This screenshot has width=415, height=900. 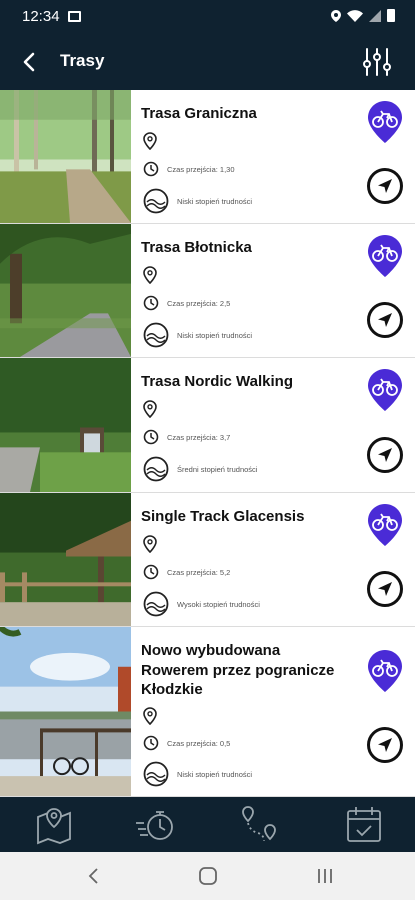 I want to click on status-icons, so click(x=363, y=15).